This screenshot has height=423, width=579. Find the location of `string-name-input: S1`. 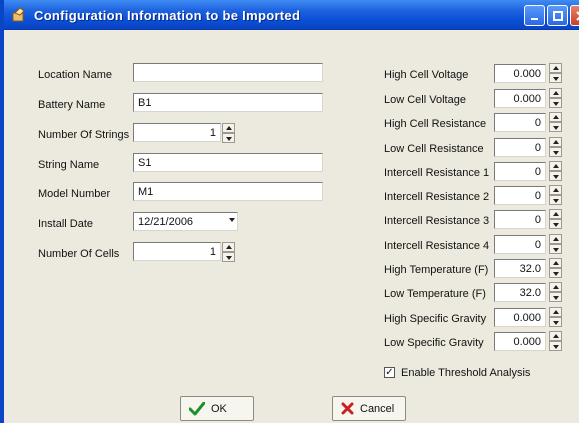

string-name-input: S1 is located at coordinates (228, 162).